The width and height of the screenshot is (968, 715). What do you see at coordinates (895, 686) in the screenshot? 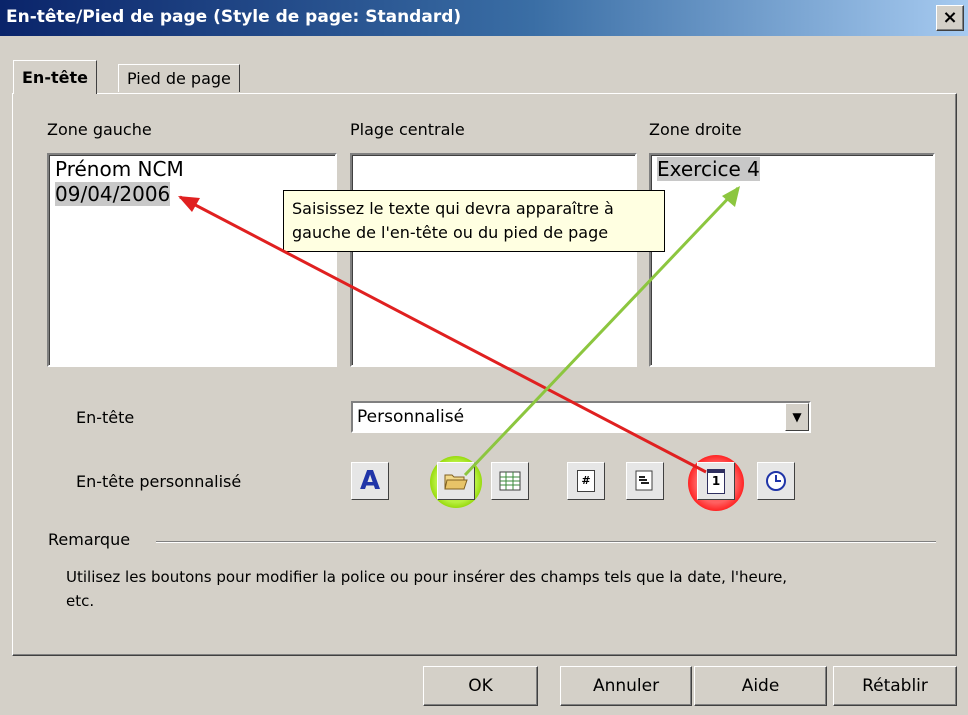
I see `reset-button: Rétablir` at bounding box center [895, 686].